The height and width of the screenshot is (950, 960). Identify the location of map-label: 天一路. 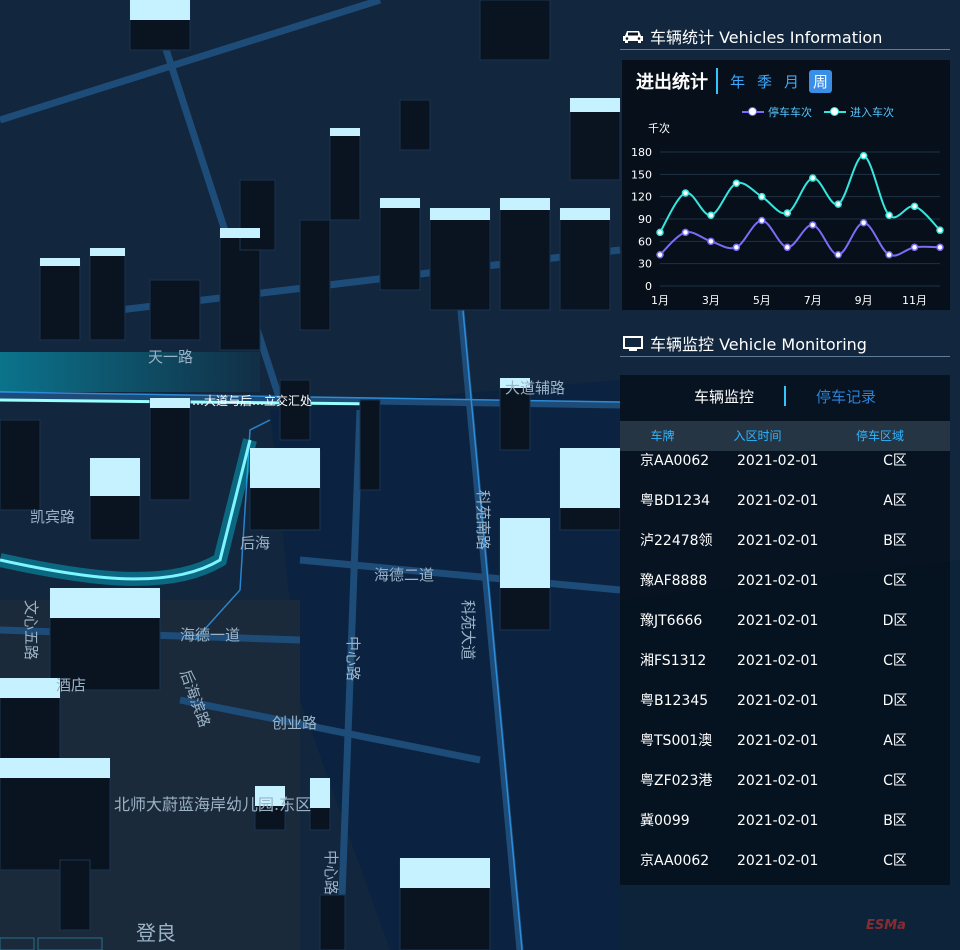
(170, 357).